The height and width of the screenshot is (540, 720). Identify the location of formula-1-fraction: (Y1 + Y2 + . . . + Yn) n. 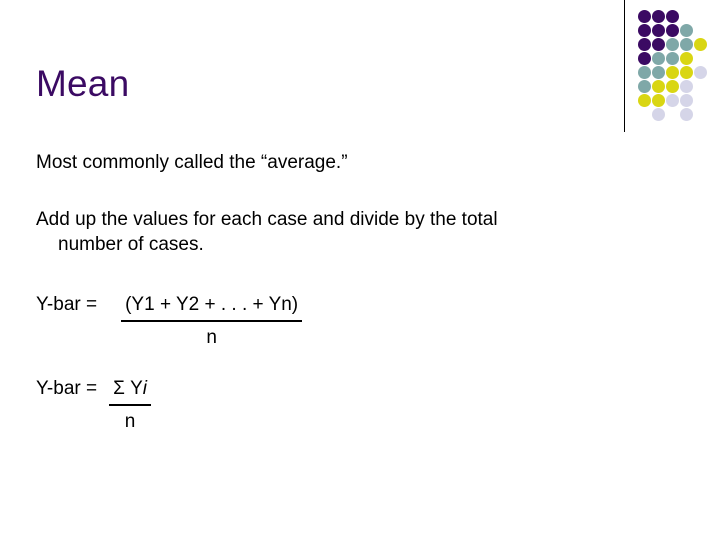
(212, 321).